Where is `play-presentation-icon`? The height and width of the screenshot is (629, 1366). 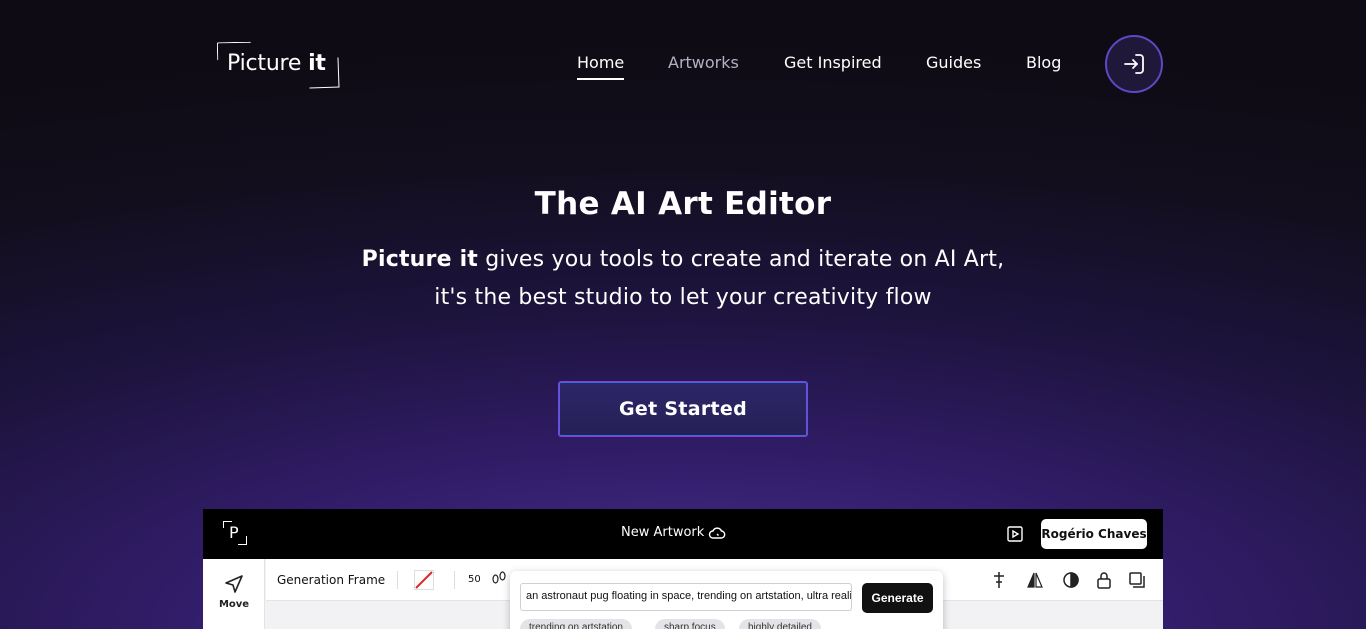 play-presentation-icon is located at coordinates (1015, 534).